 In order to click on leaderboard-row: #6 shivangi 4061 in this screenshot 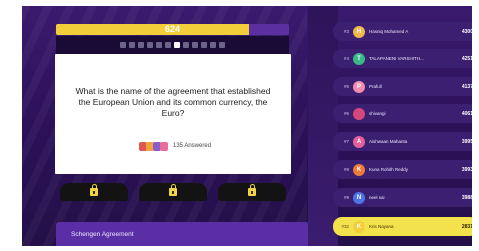, I will do `click(402, 113)`.